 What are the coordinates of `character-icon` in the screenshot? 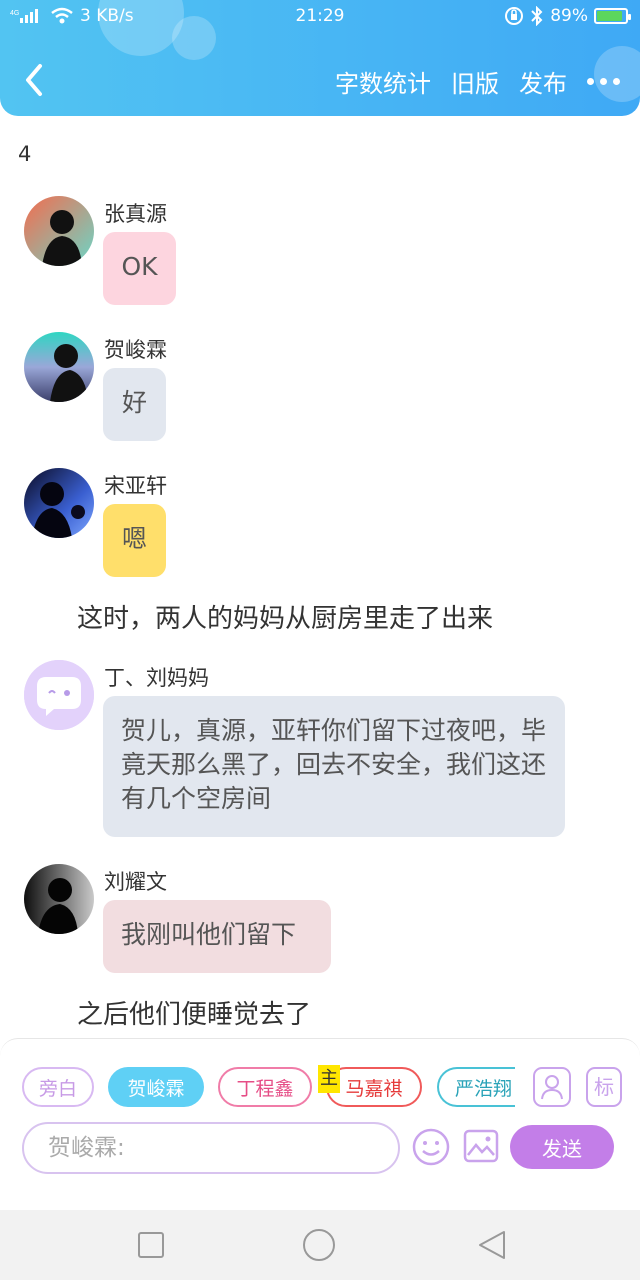 It's located at (552, 1087).